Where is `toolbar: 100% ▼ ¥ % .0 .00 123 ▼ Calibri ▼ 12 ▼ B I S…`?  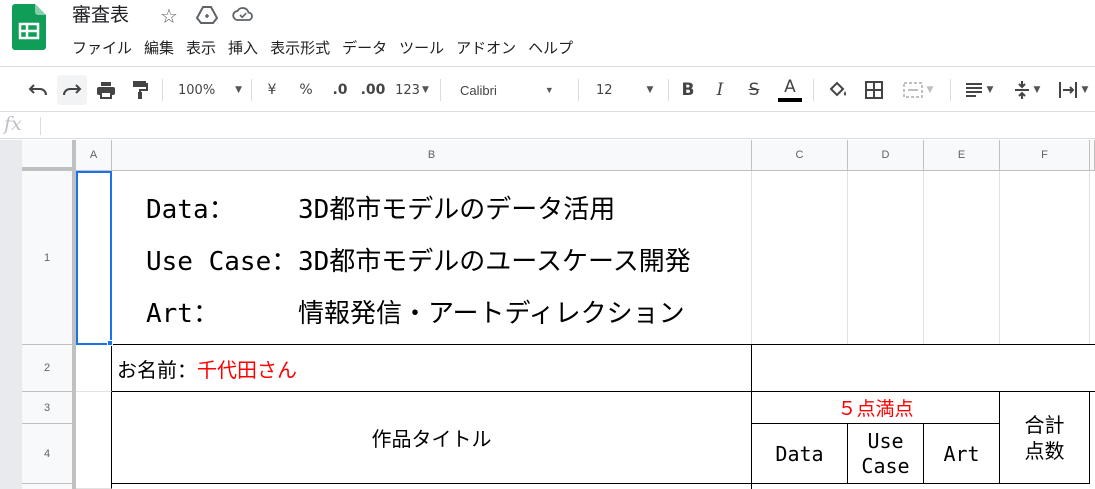 toolbar: 100% ▼ ¥ % .0 .00 123 ▼ Calibri ▼ 12 ▼ B I S… is located at coordinates (547, 89).